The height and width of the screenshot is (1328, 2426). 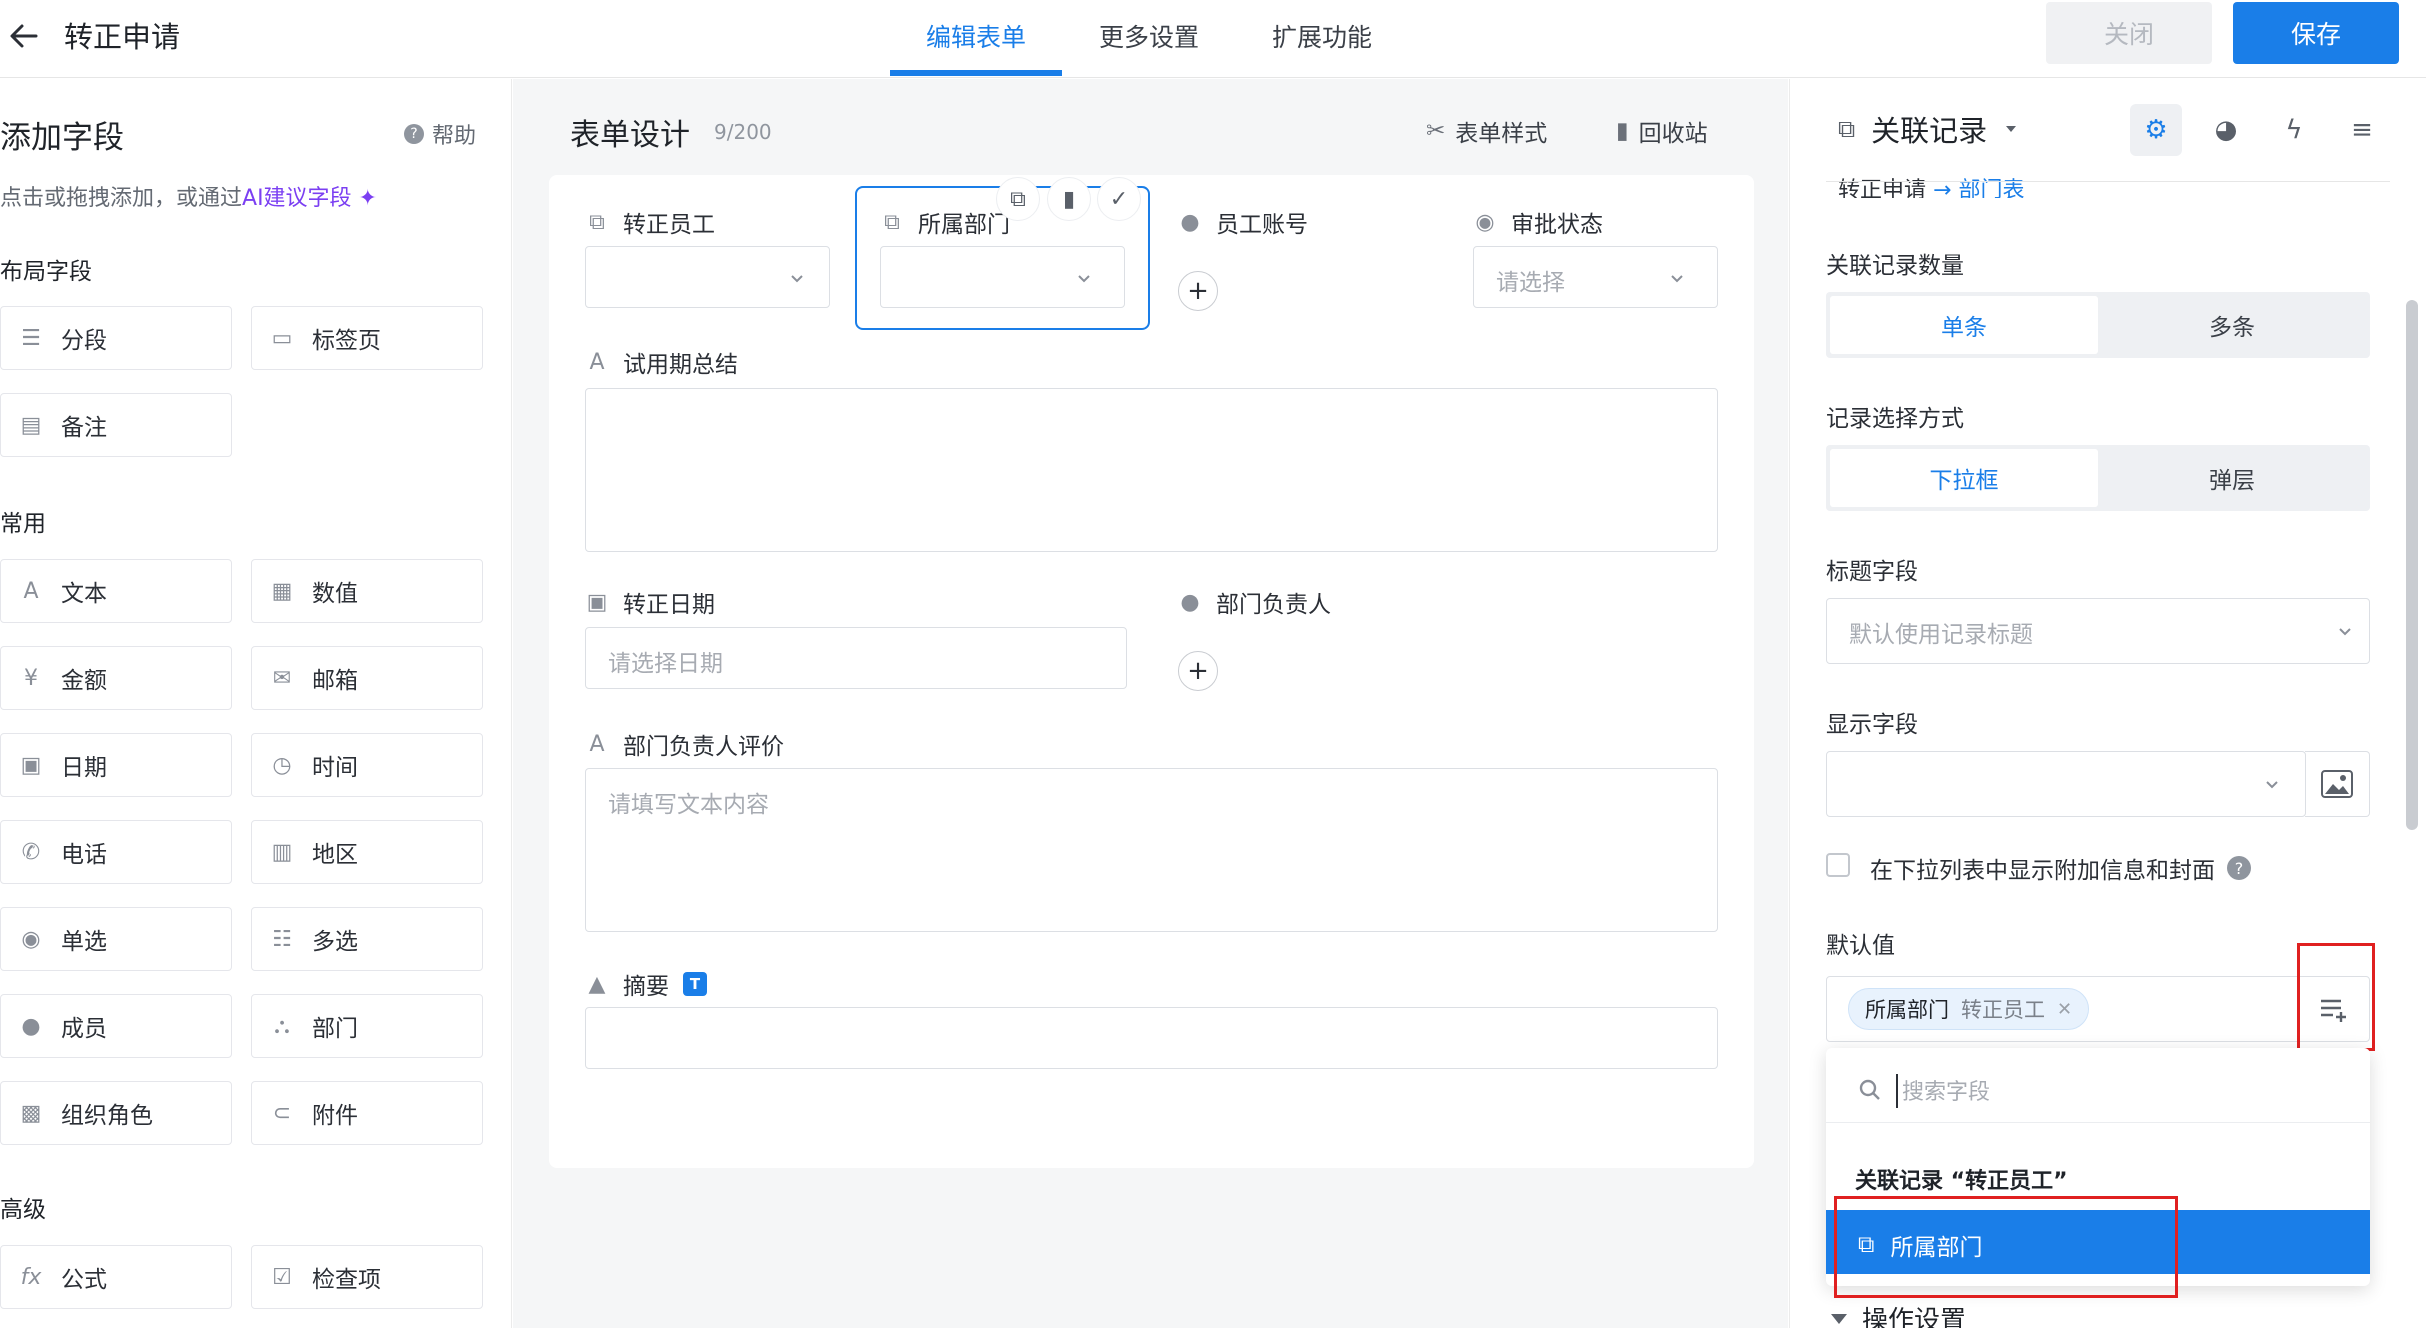 I want to click on title-field-select: 默认使用记录标题, so click(x=2098, y=631).